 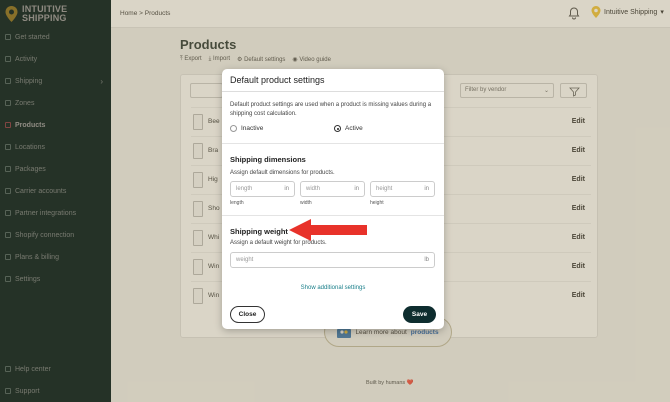 I want to click on dimensions-description: Assign default dimensions for products., so click(x=282, y=173).